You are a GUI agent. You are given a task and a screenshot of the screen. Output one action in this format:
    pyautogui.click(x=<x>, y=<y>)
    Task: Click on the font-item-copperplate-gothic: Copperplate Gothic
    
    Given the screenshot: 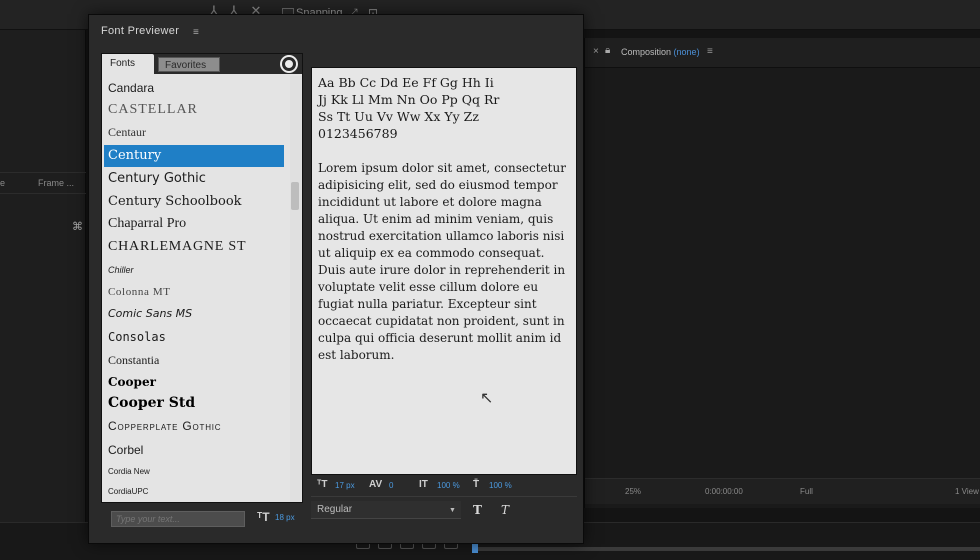 What is the action you would take?
    pyautogui.click(x=194, y=426)
    